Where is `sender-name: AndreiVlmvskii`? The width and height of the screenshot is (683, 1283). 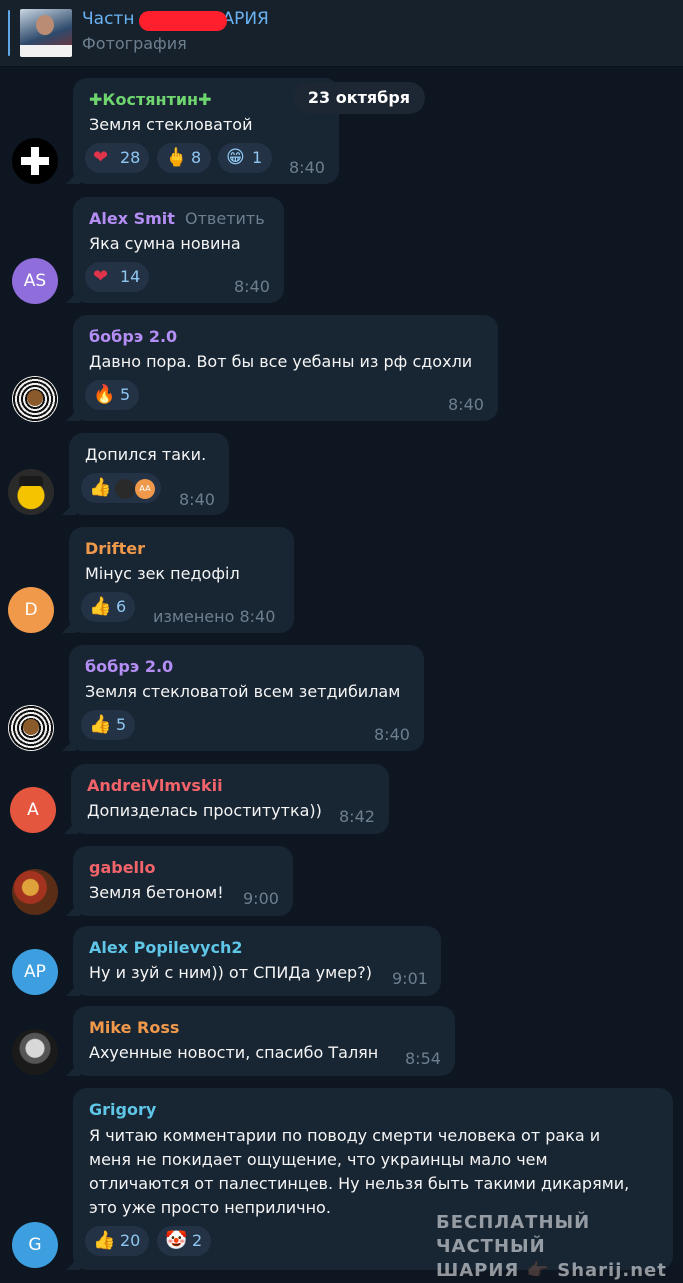 sender-name: AndreiVlmvskii is located at coordinates (155, 785).